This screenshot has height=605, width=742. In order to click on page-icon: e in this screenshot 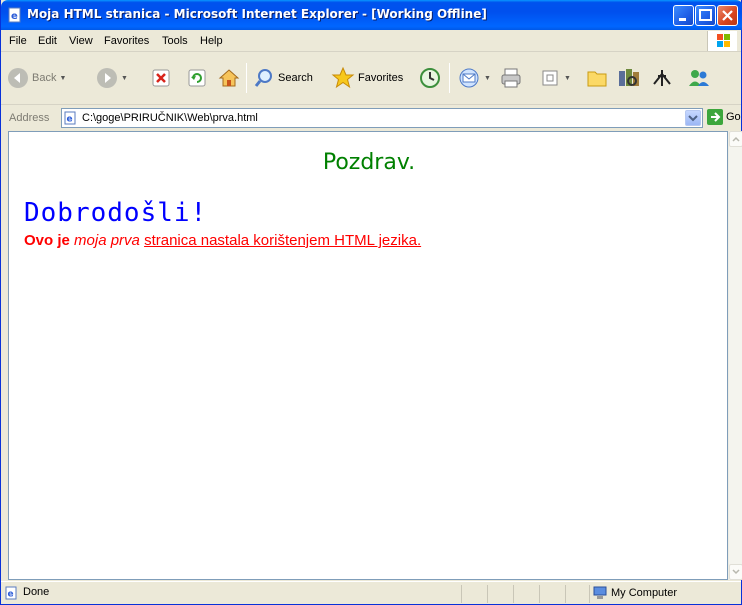, I will do `click(70, 118)`.